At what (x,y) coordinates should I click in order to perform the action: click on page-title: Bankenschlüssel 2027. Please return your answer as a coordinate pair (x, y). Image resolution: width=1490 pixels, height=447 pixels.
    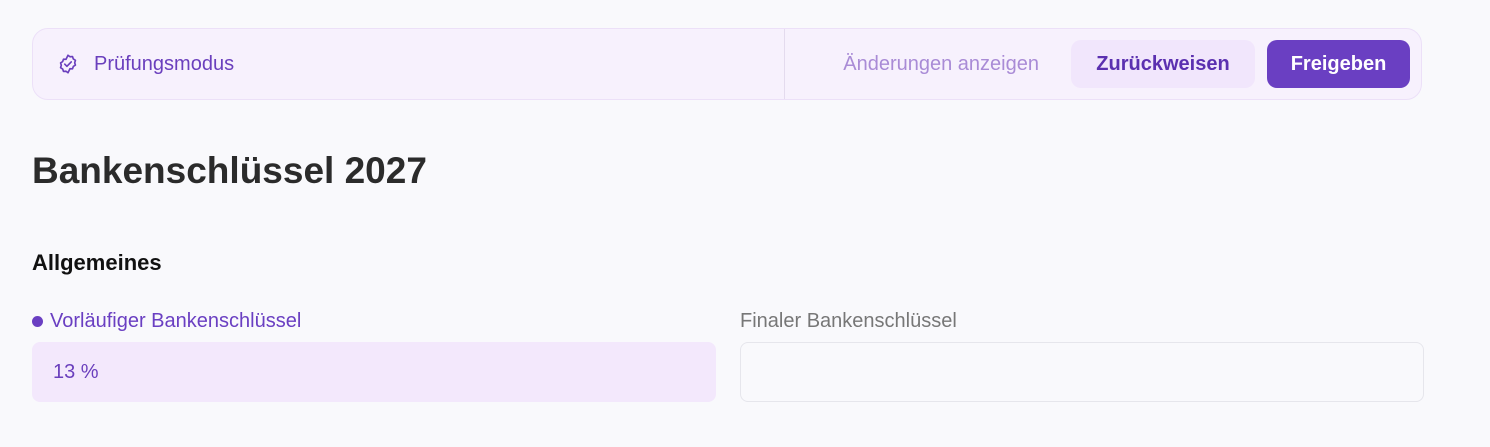
    Looking at the image, I should click on (229, 170).